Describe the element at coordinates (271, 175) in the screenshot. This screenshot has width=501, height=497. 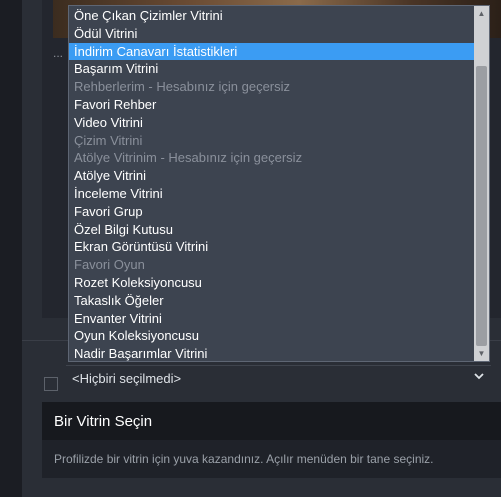
I see `dropdown-option: Atölye Vitrini` at that location.